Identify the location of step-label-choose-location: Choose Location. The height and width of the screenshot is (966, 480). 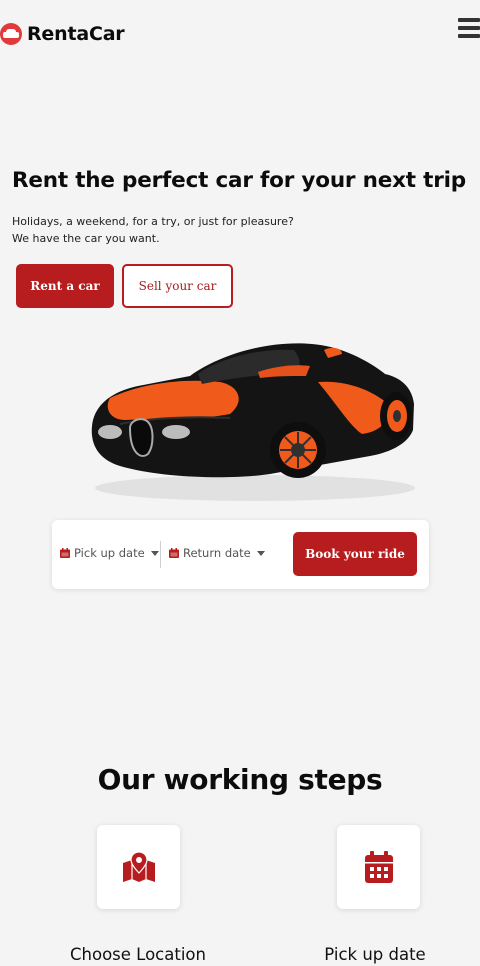
(138, 954).